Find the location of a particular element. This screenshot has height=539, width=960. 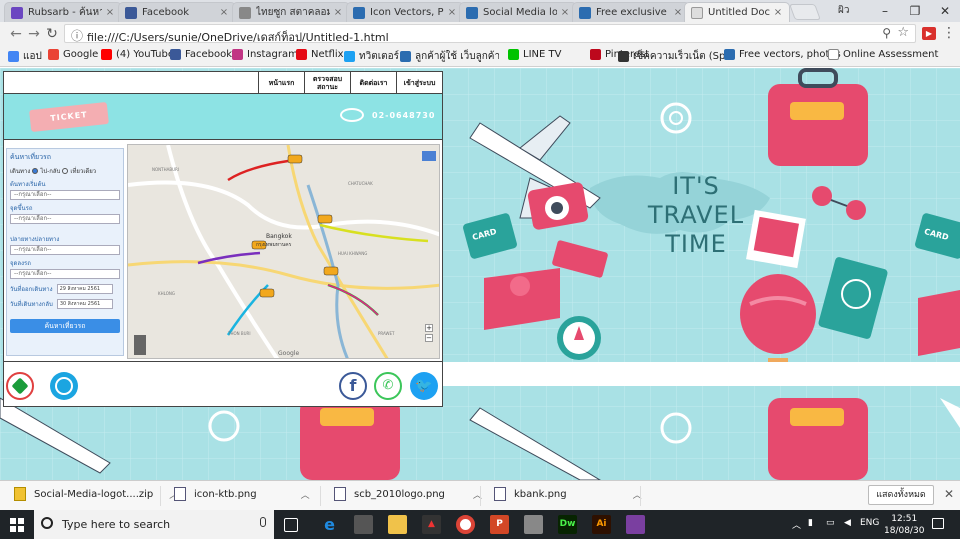

bookmark-twitter: ทวิตเตอร์ is located at coordinates (371, 56).